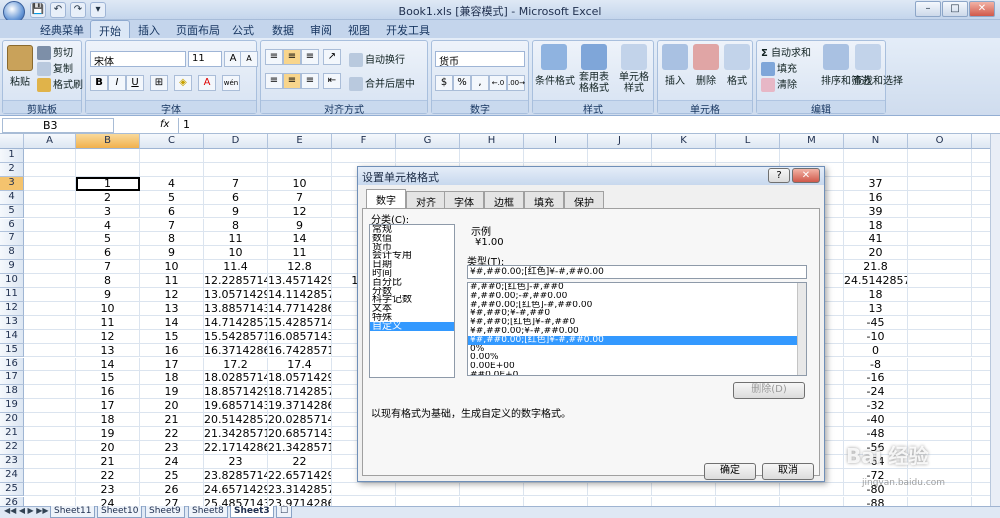 The image size is (1000, 518). Describe the element at coordinates (412, 238) in the screenshot. I see `category-item: 数值` at that location.